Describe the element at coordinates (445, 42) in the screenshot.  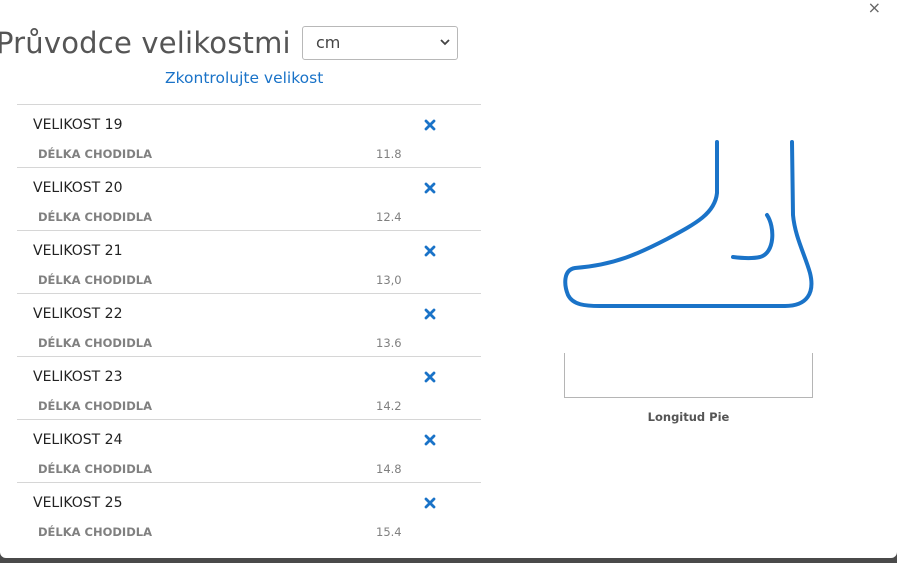
I see `chevron-down-icon` at that location.